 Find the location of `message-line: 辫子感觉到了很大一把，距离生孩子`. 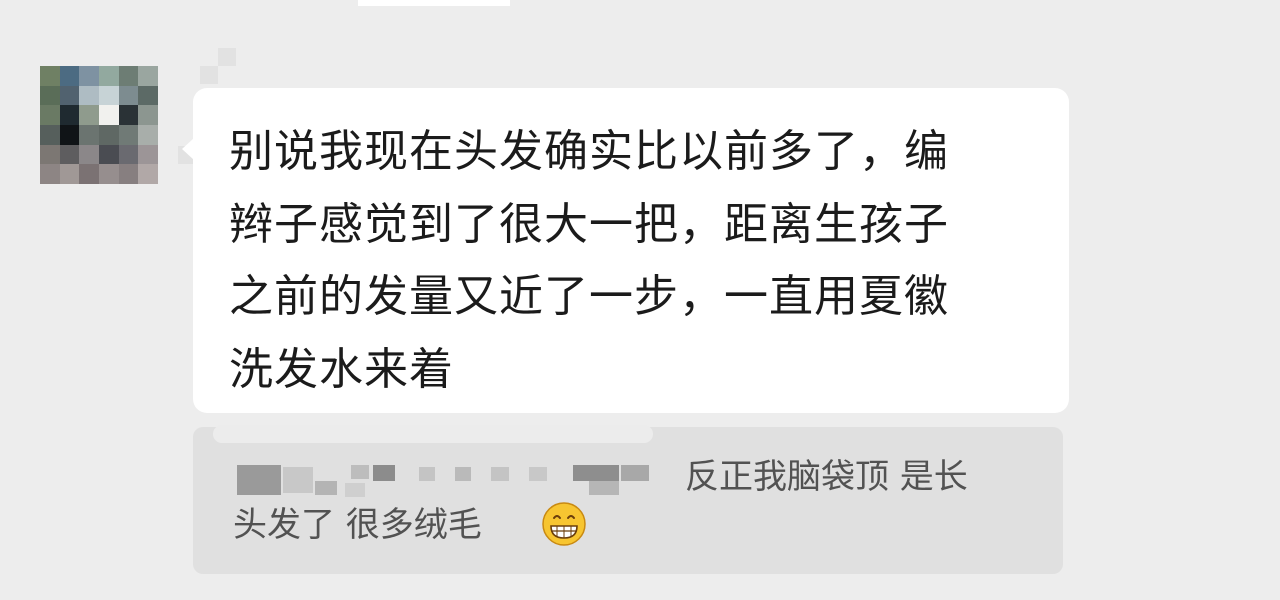

message-line: 辫子感觉到了很大一把，距离生孩子 is located at coordinates (589, 224).